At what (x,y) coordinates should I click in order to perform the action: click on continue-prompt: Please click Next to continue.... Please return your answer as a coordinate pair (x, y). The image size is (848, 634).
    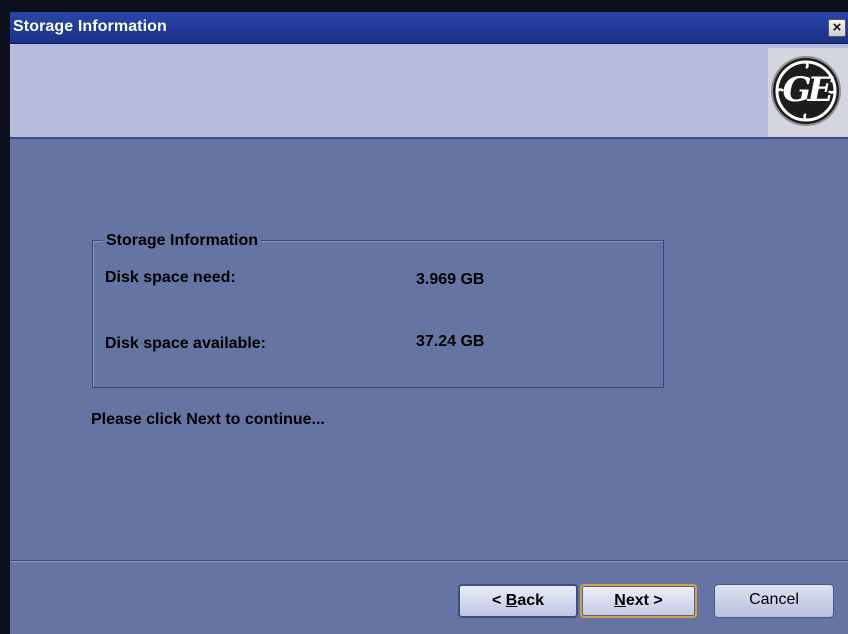
    Looking at the image, I should click on (208, 419).